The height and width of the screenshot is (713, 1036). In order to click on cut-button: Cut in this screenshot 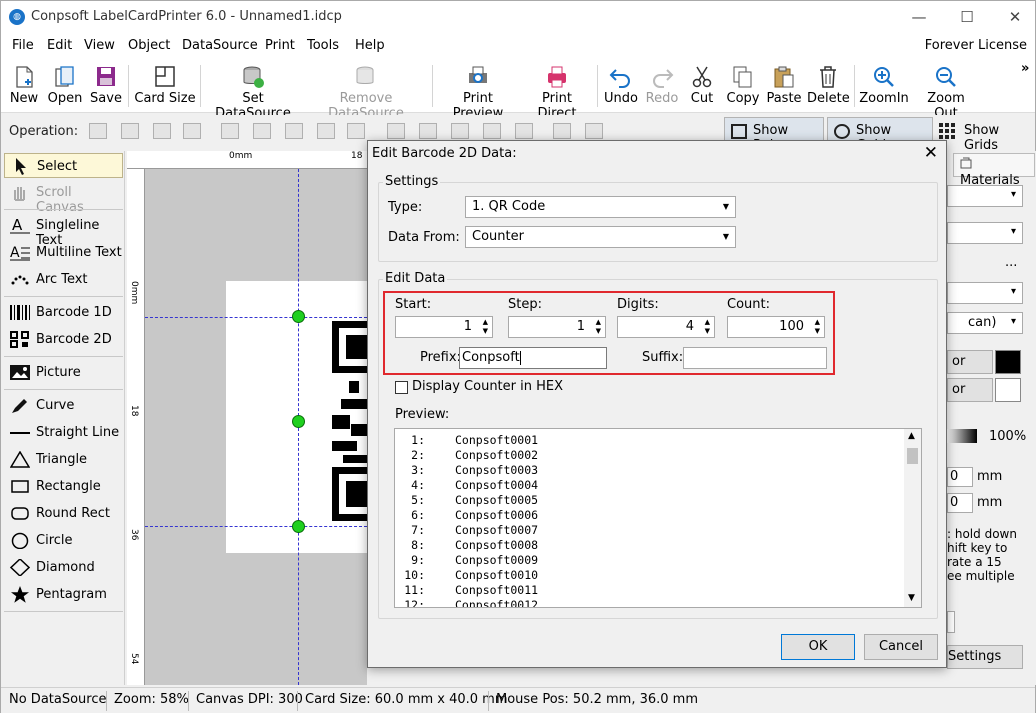, I will do `click(702, 86)`.